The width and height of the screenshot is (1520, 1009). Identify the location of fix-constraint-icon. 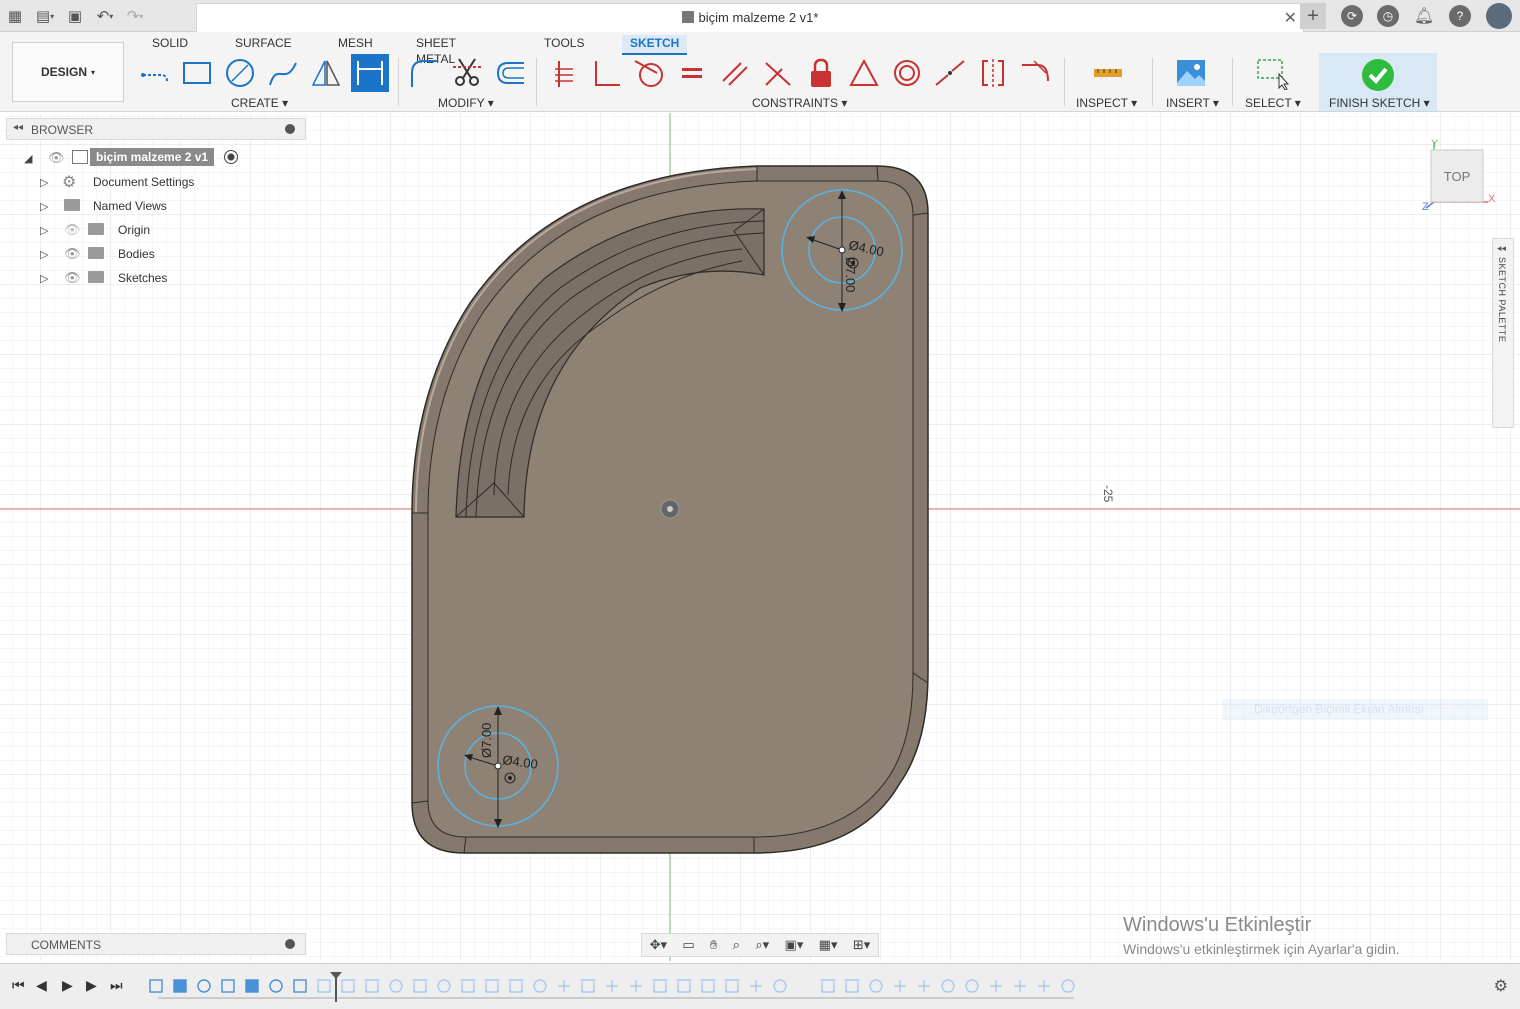
(821, 73).